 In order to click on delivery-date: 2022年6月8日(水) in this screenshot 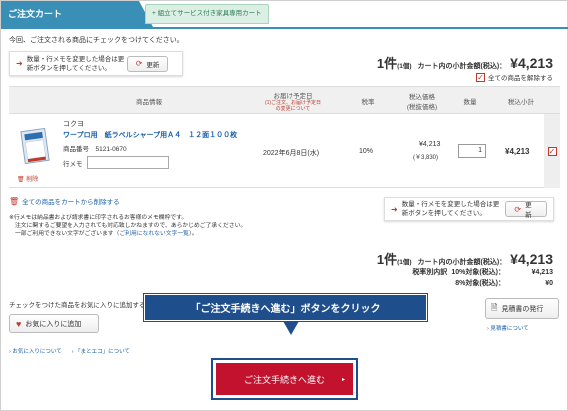, I will do `click(291, 153)`.